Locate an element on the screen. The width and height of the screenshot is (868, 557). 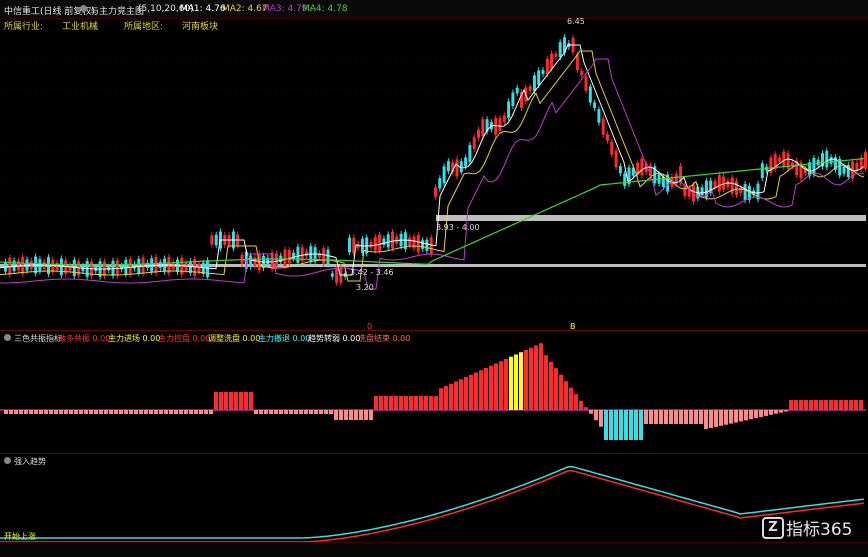
brand-watermark: Z 指标365 is located at coordinates (812, 527).